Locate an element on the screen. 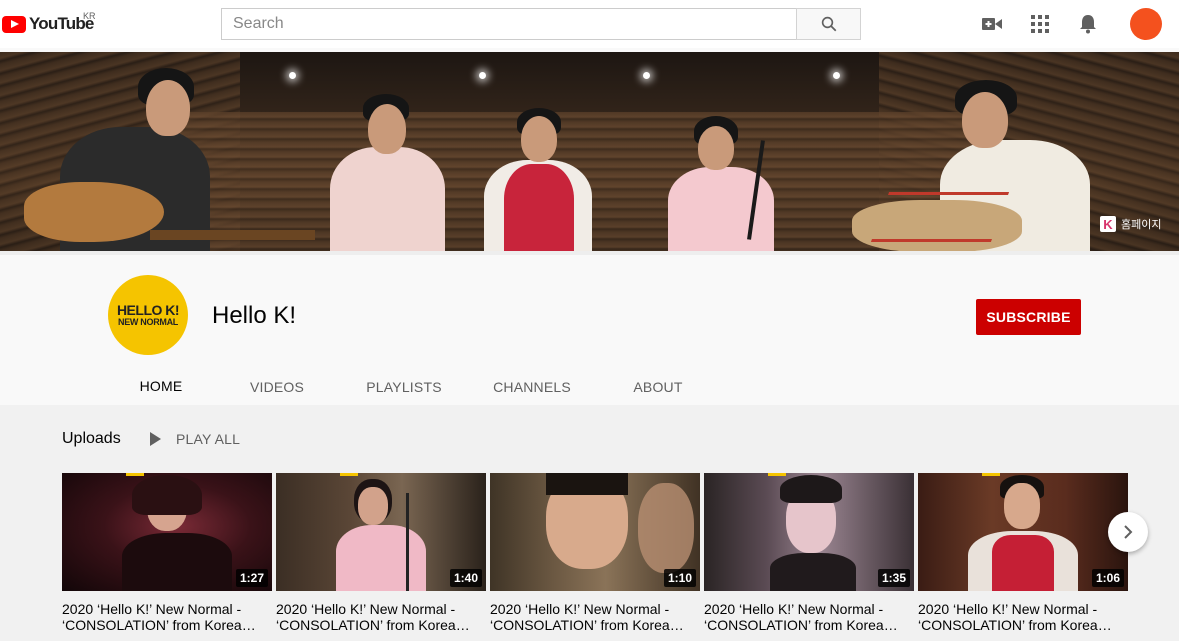  play-icon is located at coordinates (155, 439).